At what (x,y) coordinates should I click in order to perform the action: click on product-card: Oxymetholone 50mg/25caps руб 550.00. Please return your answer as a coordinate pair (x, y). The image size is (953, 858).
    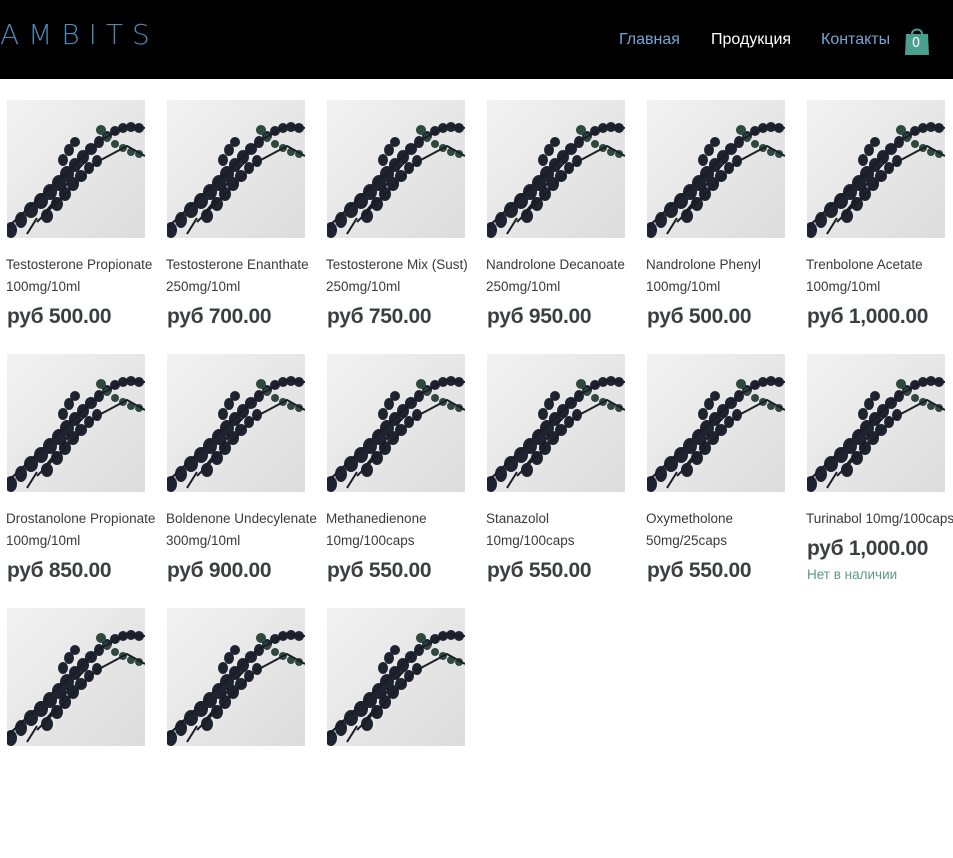
    Looking at the image, I should click on (721, 479).